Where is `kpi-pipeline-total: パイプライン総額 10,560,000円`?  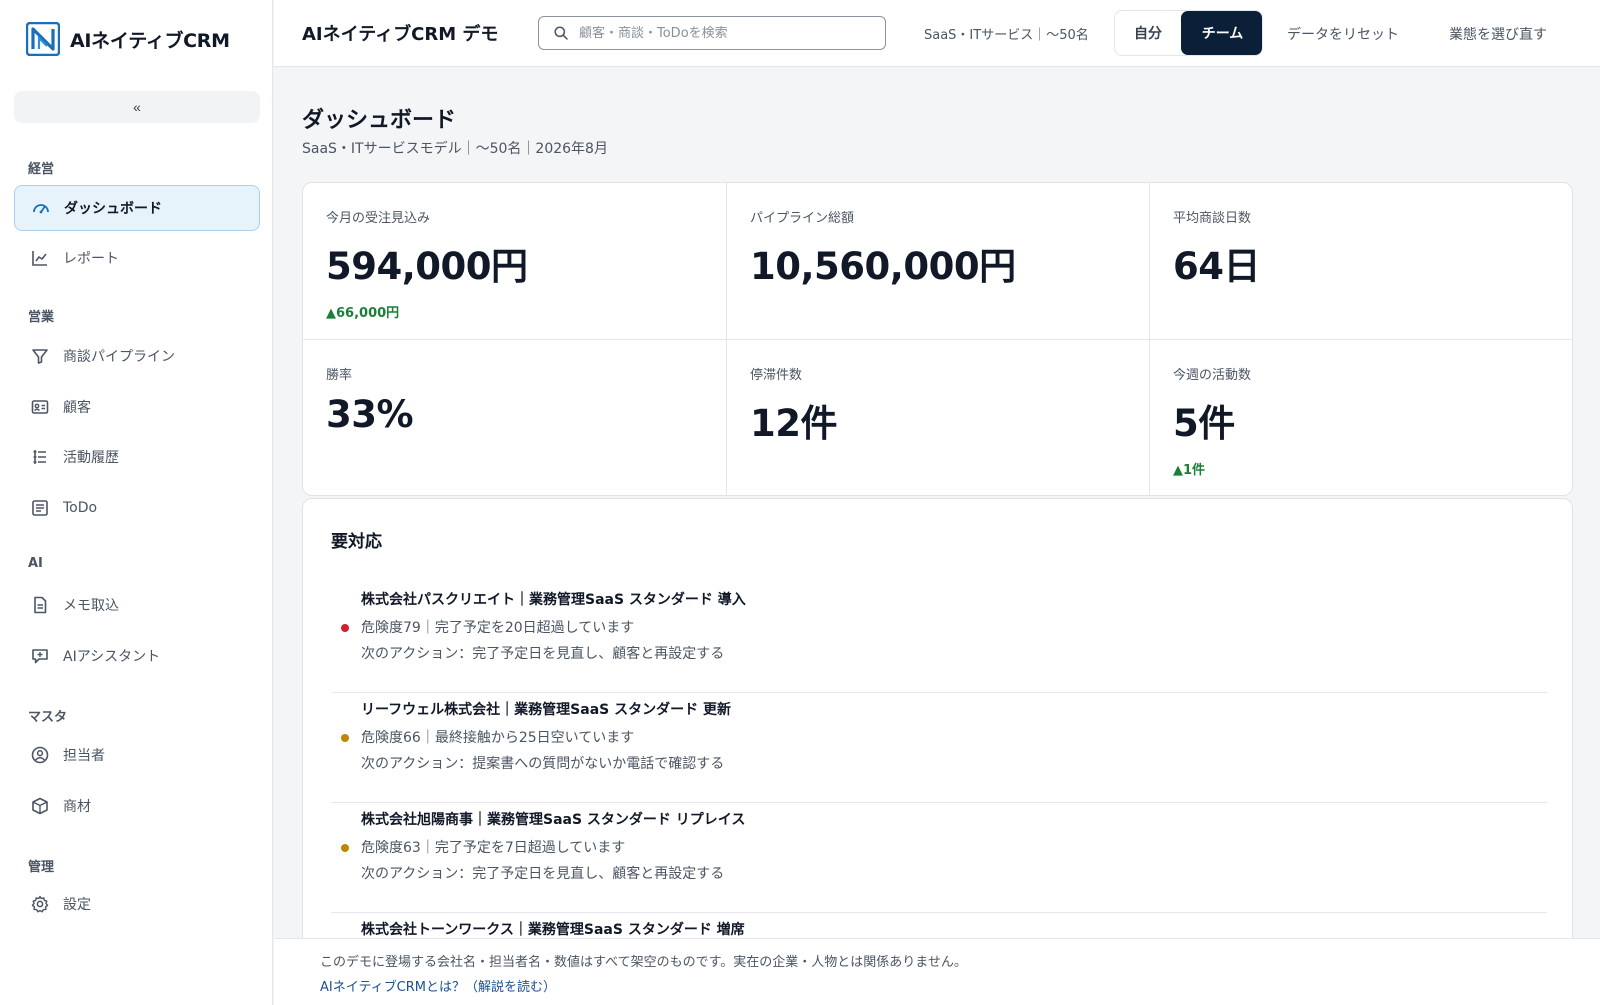 kpi-pipeline-total: パイプライン総額 10,560,000円 is located at coordinates (938, 261).